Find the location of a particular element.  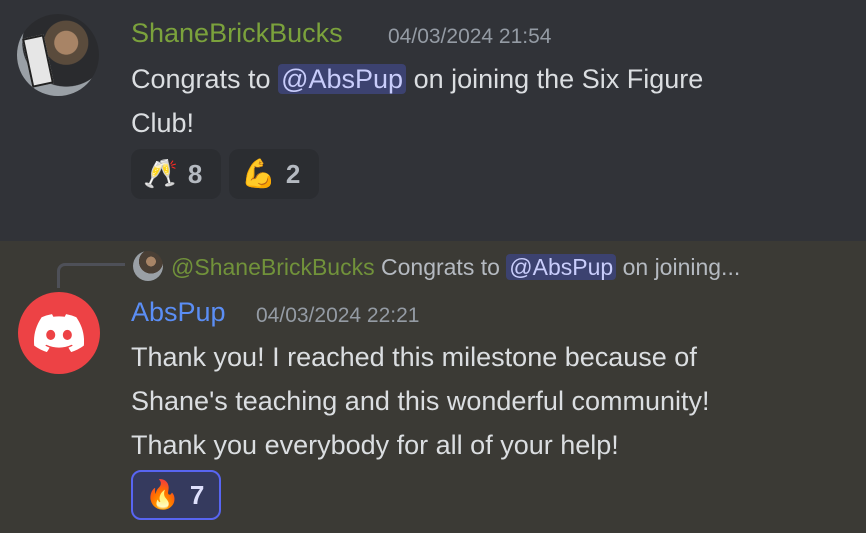

reply-avatar is located at coordinates (148, 266).